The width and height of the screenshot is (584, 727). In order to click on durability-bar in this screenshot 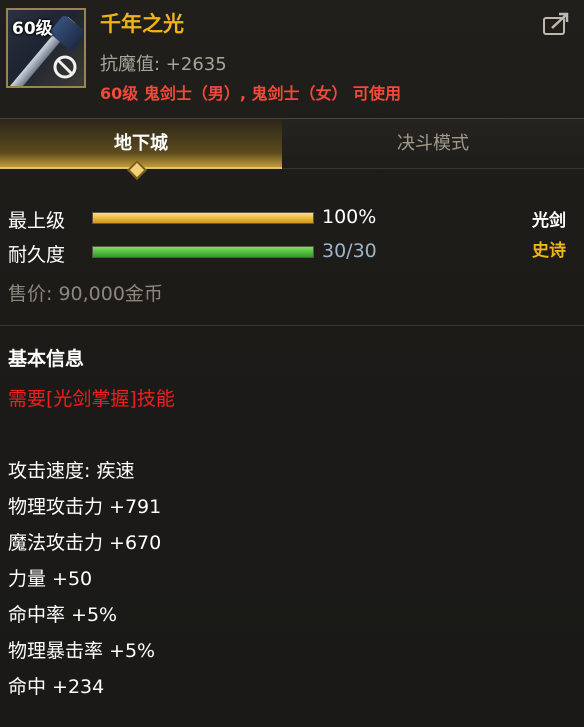, I will do `click(203, 252)`.